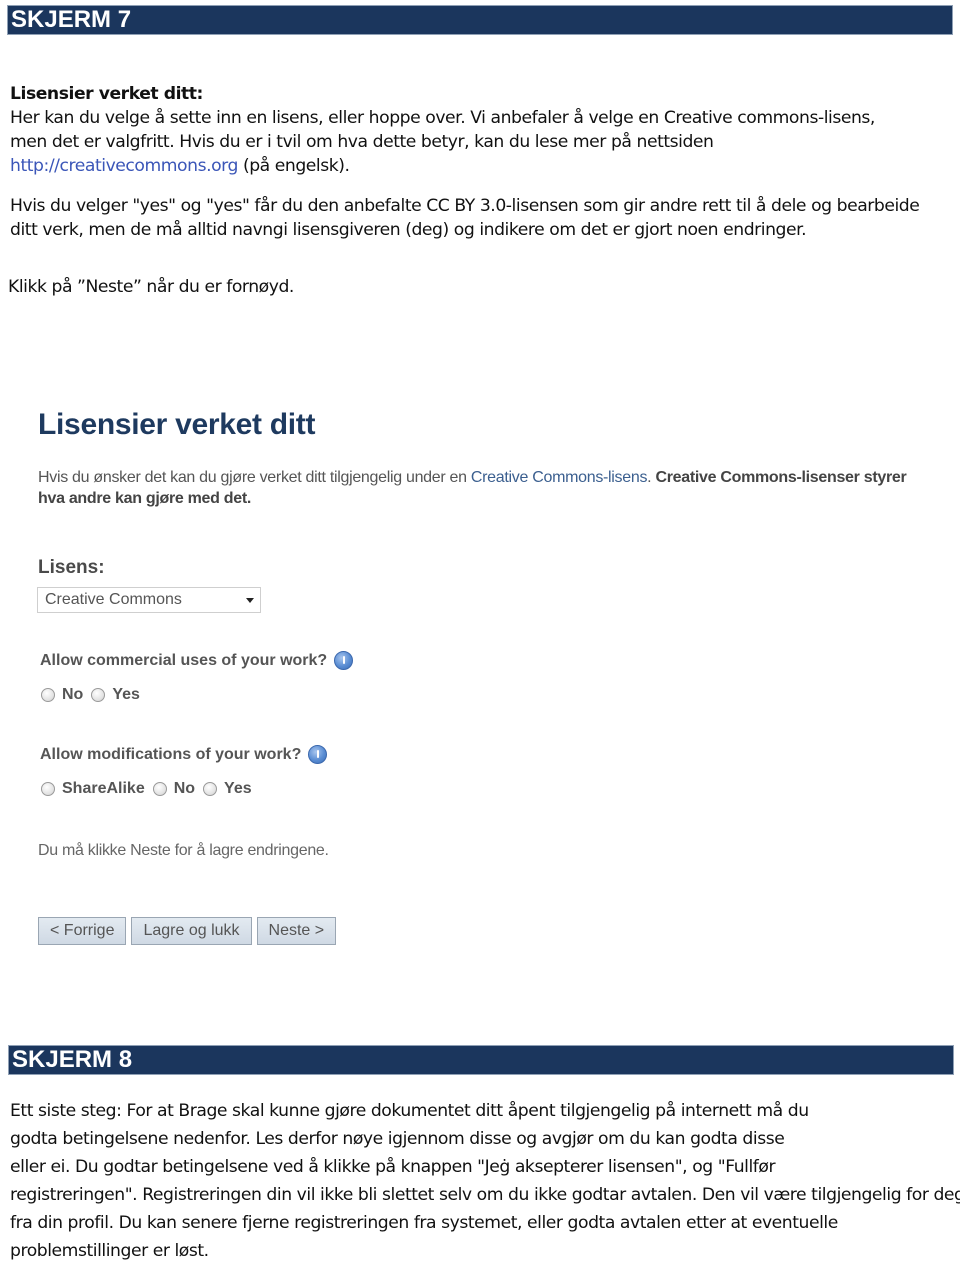  I want to click on modifications-radio-group: ShareAlike No Yes, so click(150, 789).